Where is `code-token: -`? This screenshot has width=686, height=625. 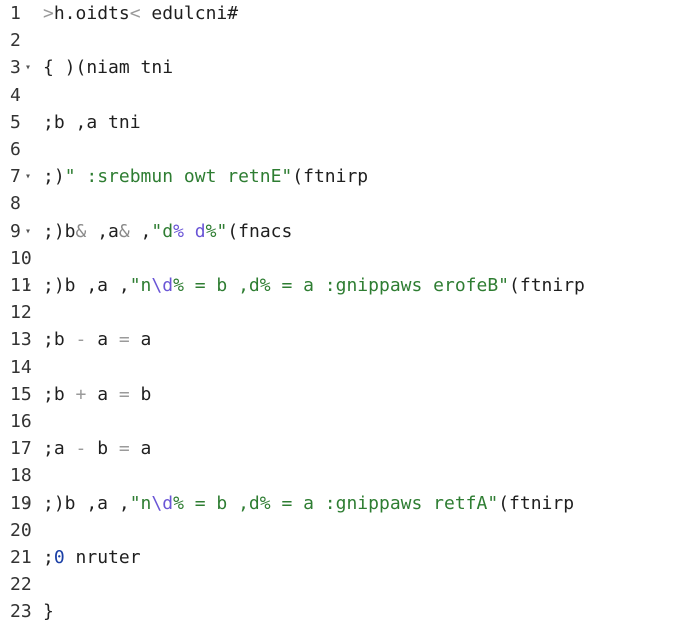
code-token: - is located at coordinates (81, 340).